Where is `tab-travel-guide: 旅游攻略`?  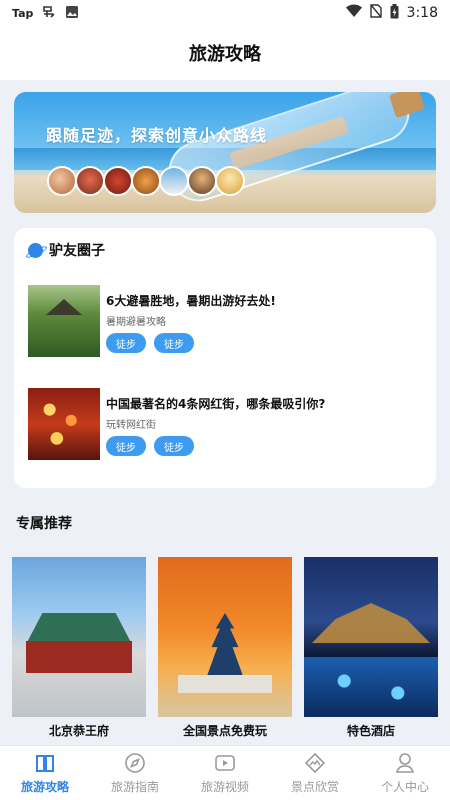
tab-travel-guide: 旅游攻略 is located at coordinates (45, 773).